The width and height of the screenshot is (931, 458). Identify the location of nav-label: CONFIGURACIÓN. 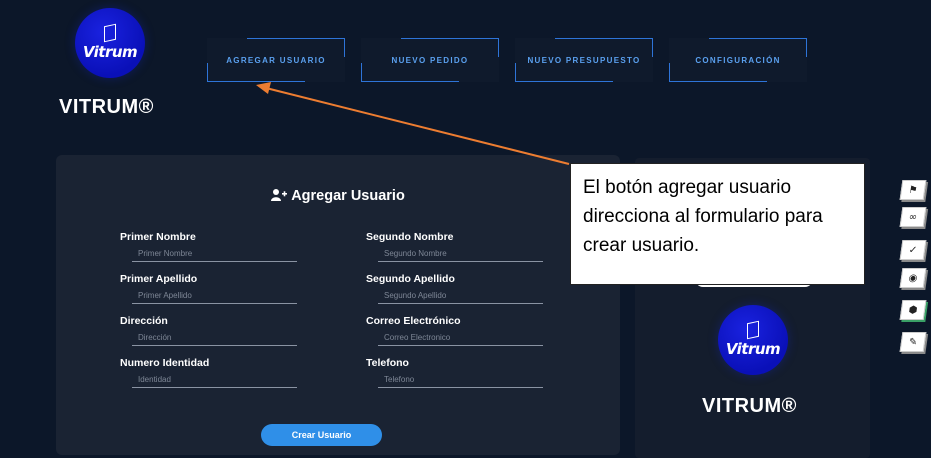
(738, 60).